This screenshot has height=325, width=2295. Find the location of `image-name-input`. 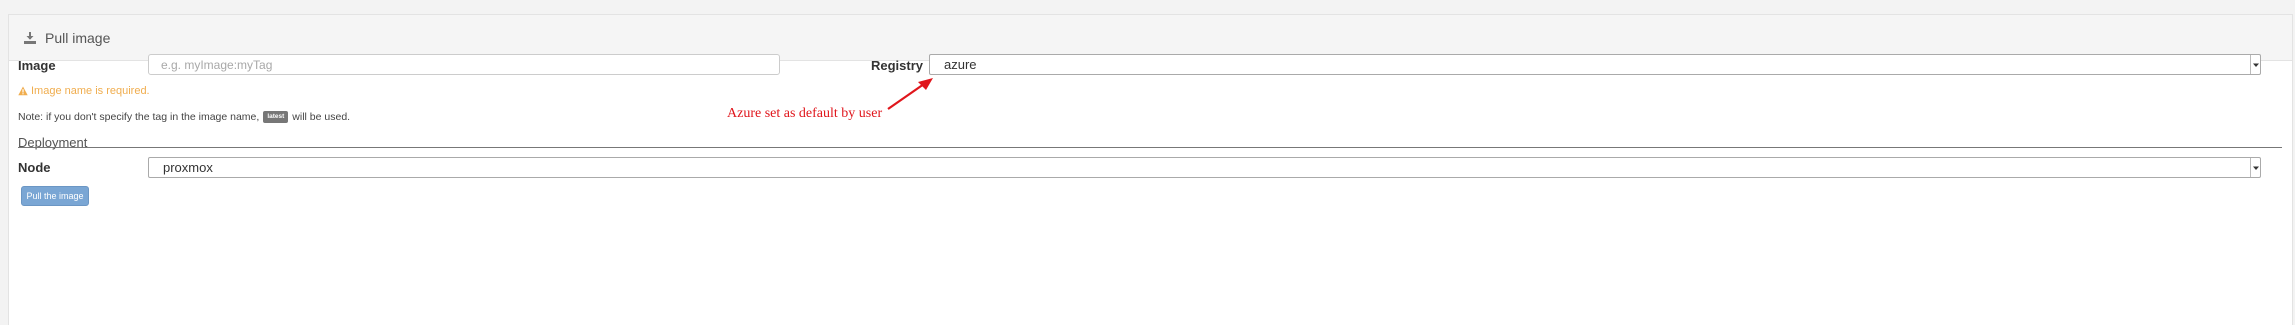

image-name-input is located at coordinates (464, 64).